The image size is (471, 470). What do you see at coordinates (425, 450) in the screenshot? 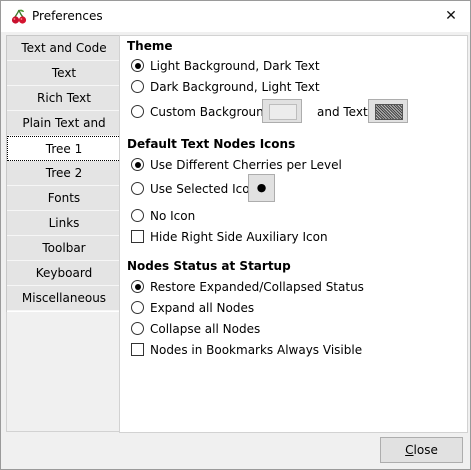
I see `close-button-label: lose` at bounding box center [425, 450].